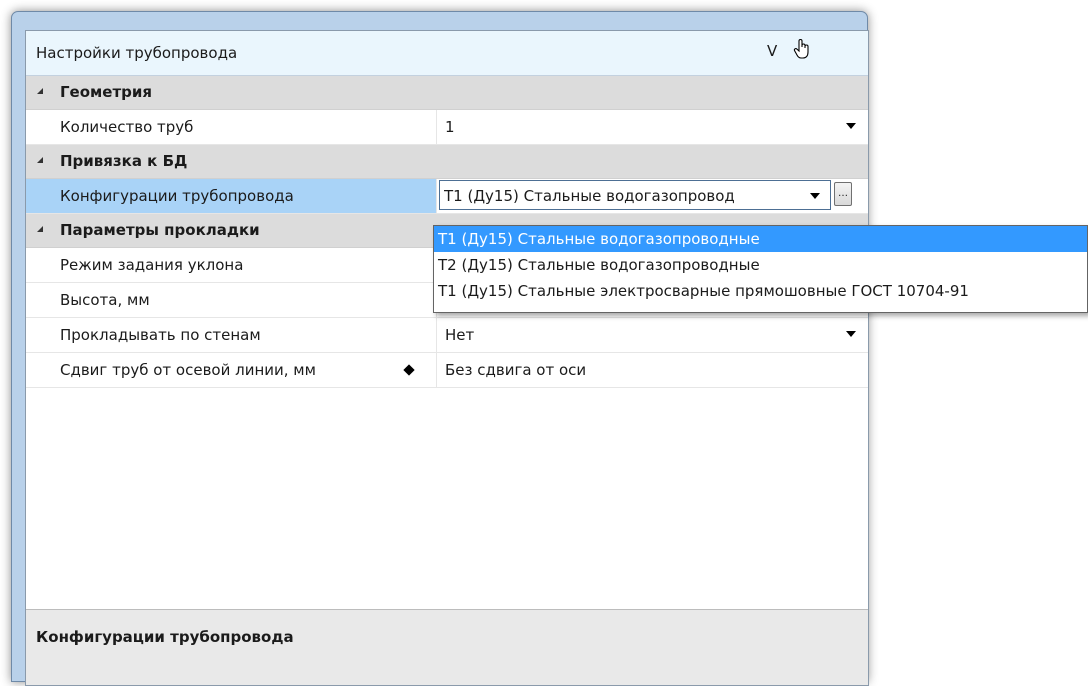  Describe the element at coordinates (450, 127) in the screenshot. I see `property-value: 1` at that location.